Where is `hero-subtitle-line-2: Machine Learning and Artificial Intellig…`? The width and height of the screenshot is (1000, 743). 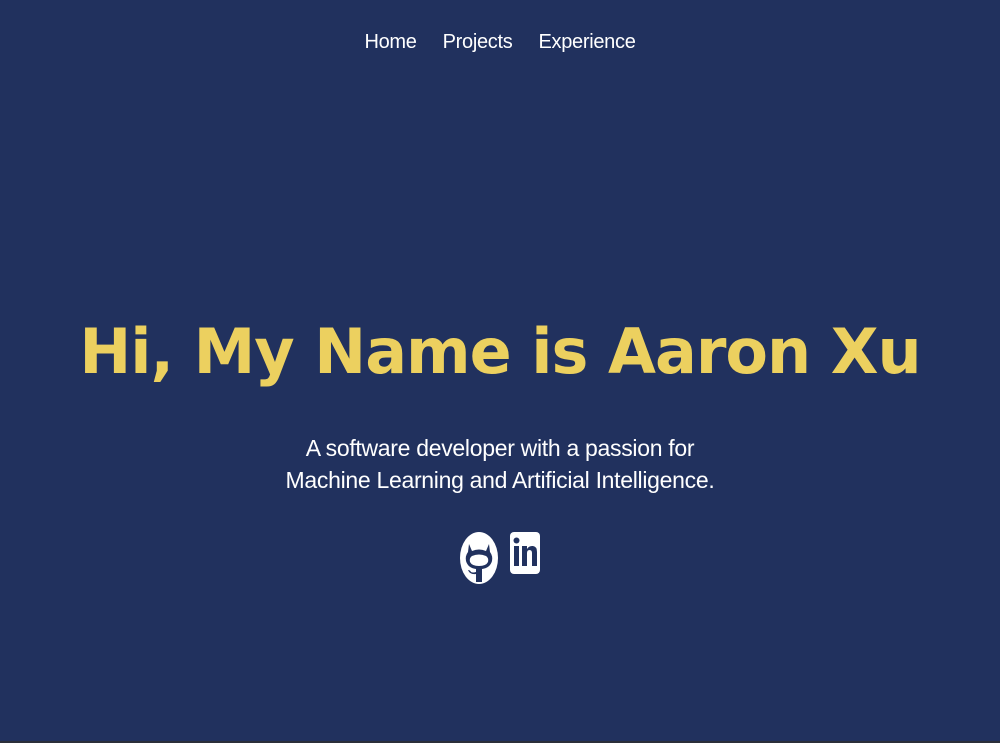
hero-subtitle-line-2: Machine Learning and Artificial Intellig… is located at coordinates (500, 480).